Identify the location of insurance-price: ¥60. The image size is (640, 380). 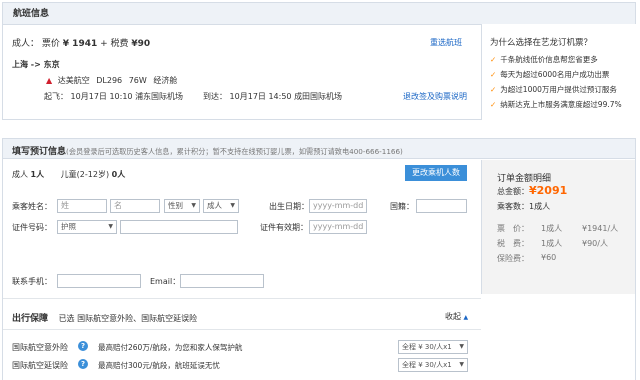
(549, 257).